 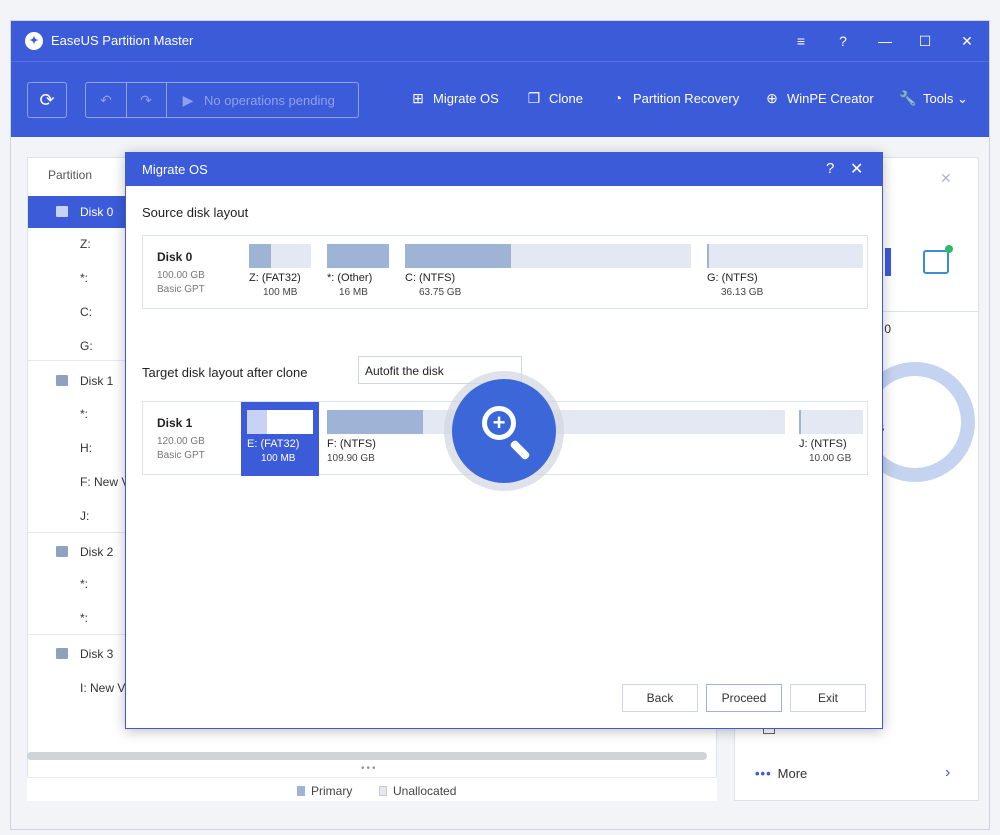 I want to click on status-dot, so click(x=949, y=249).